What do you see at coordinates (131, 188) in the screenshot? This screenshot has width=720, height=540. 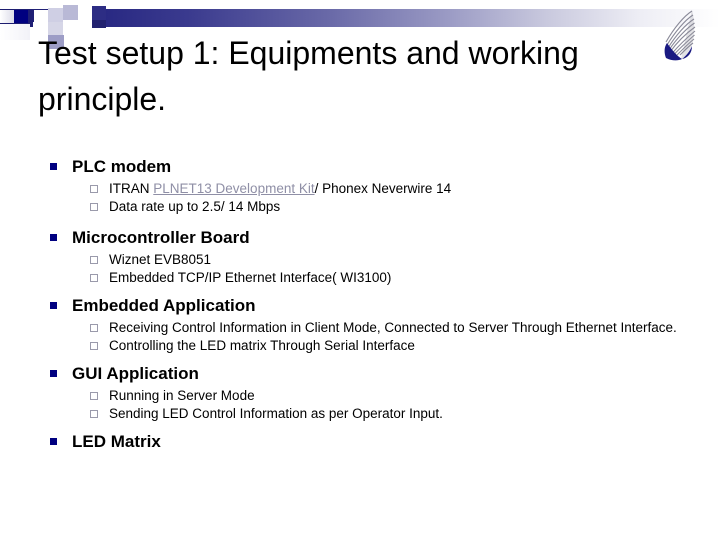 I see `list-item-text-pre: ITRAN` at bounding box center [131, 188].